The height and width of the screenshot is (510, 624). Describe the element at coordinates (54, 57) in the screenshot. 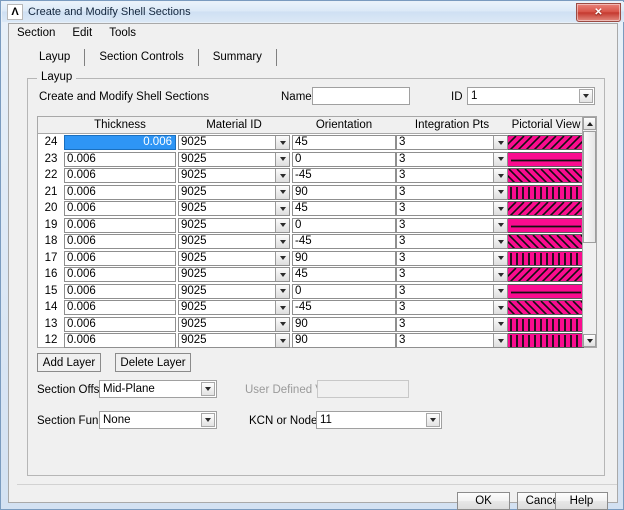

I see `tab-layup: Layup` at that location.